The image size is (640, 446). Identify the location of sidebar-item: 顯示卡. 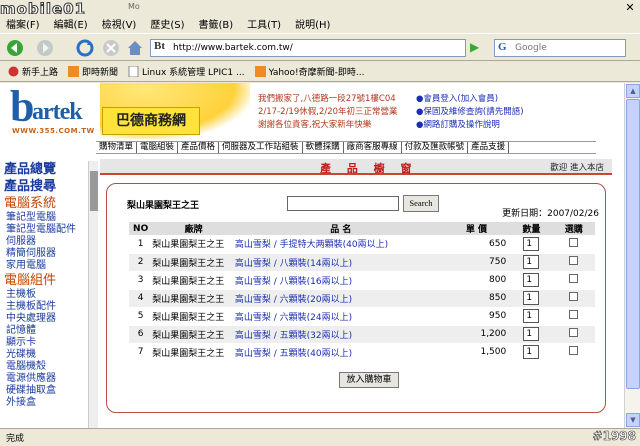
(49, 343).